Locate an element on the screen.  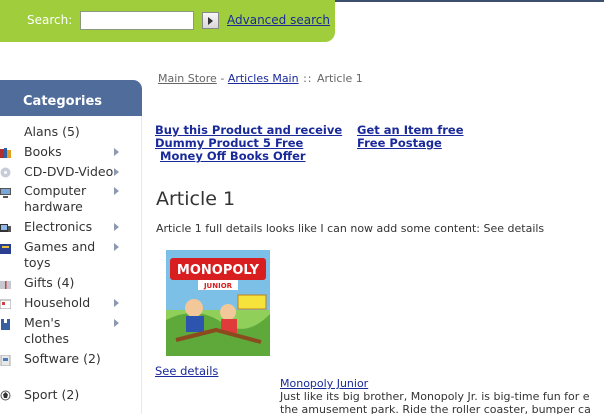
breadcrumb-articles-main: Articles Main is located at coordinates (263, 78).